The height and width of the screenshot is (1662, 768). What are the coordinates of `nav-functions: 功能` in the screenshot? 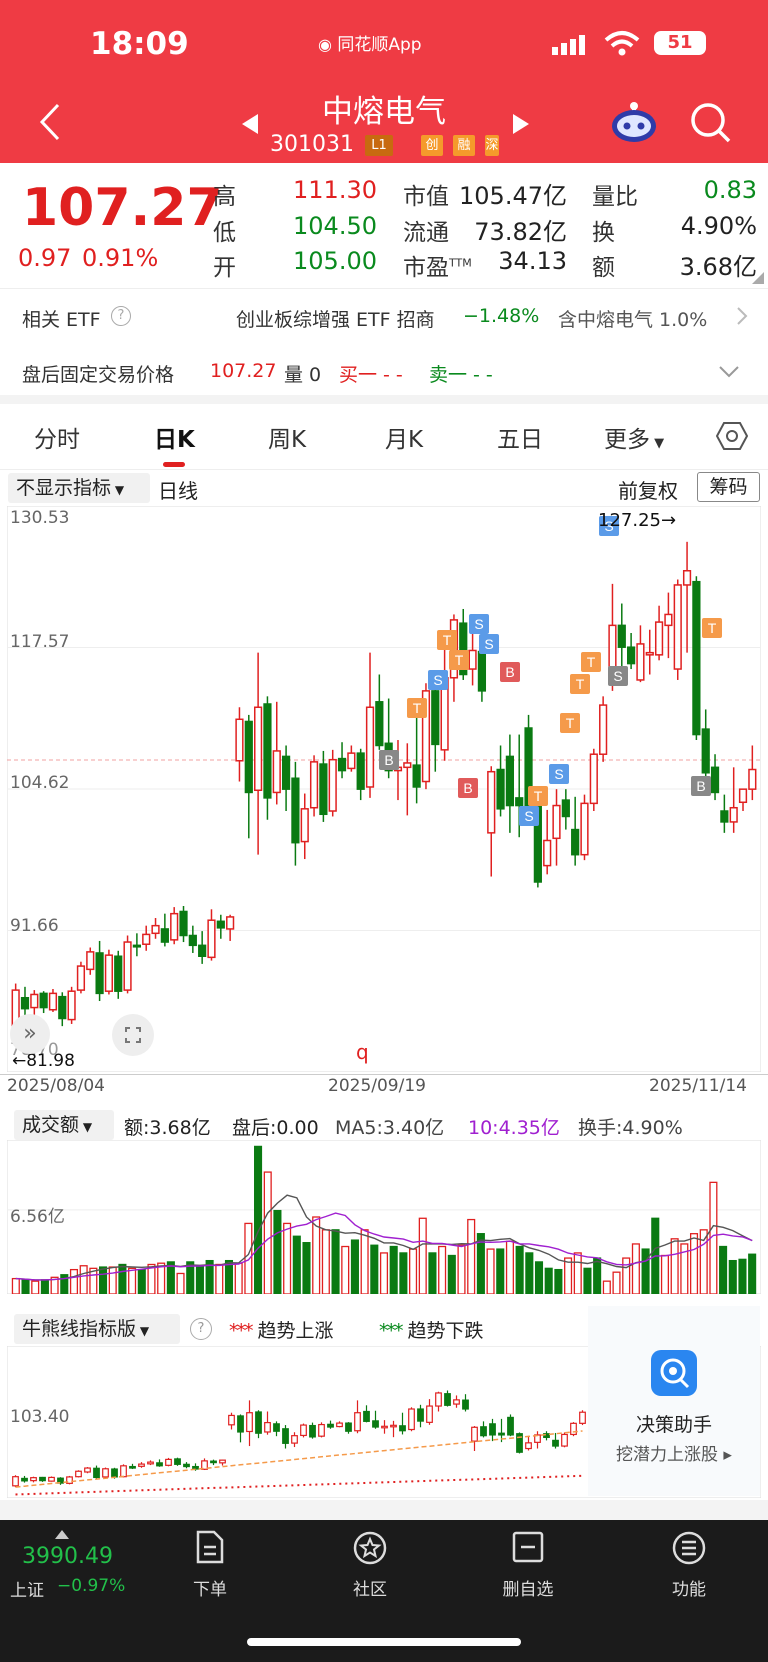 It's located at (689, 1565).